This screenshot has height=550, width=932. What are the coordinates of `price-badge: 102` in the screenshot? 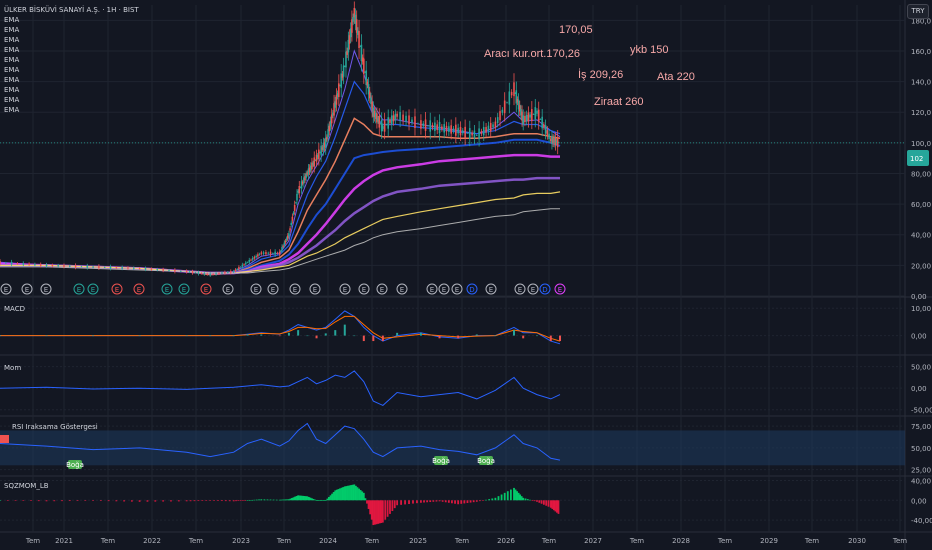 It's located at (918, 158).